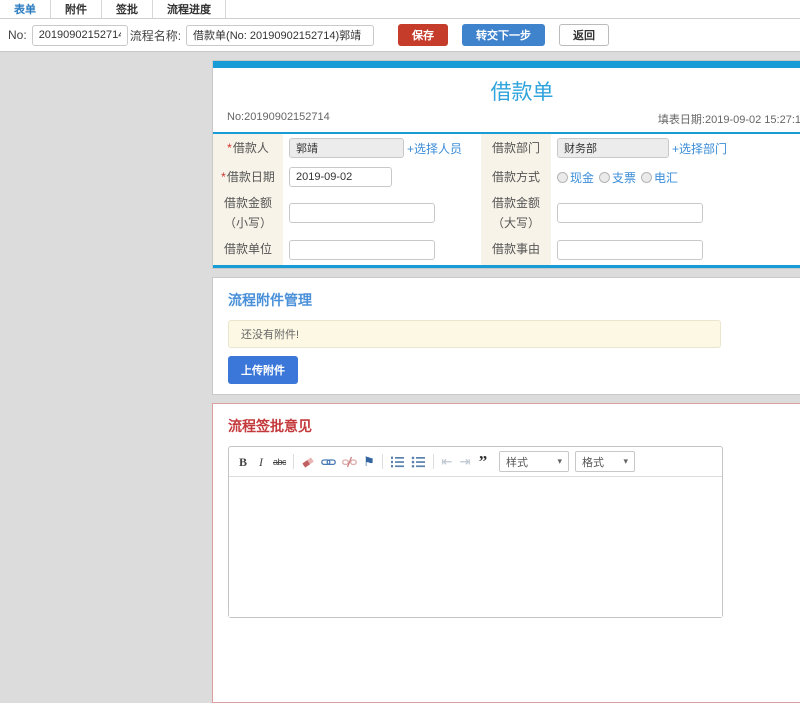 The height and width of the screenshot is (703, 800). Describe the element at coordinates (155, 35) in the screenshot. I see `process-name-label: 流程名称:` at that location.